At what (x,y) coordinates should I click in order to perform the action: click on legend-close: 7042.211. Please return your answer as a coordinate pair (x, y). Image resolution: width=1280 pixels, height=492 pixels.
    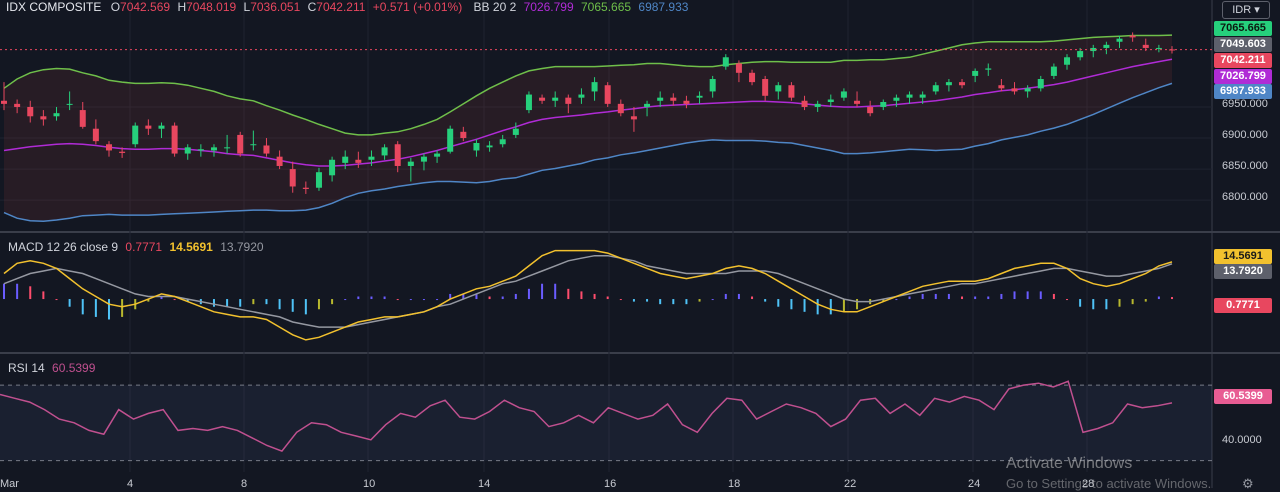
    Looking at the image, I should click on (341, 7).